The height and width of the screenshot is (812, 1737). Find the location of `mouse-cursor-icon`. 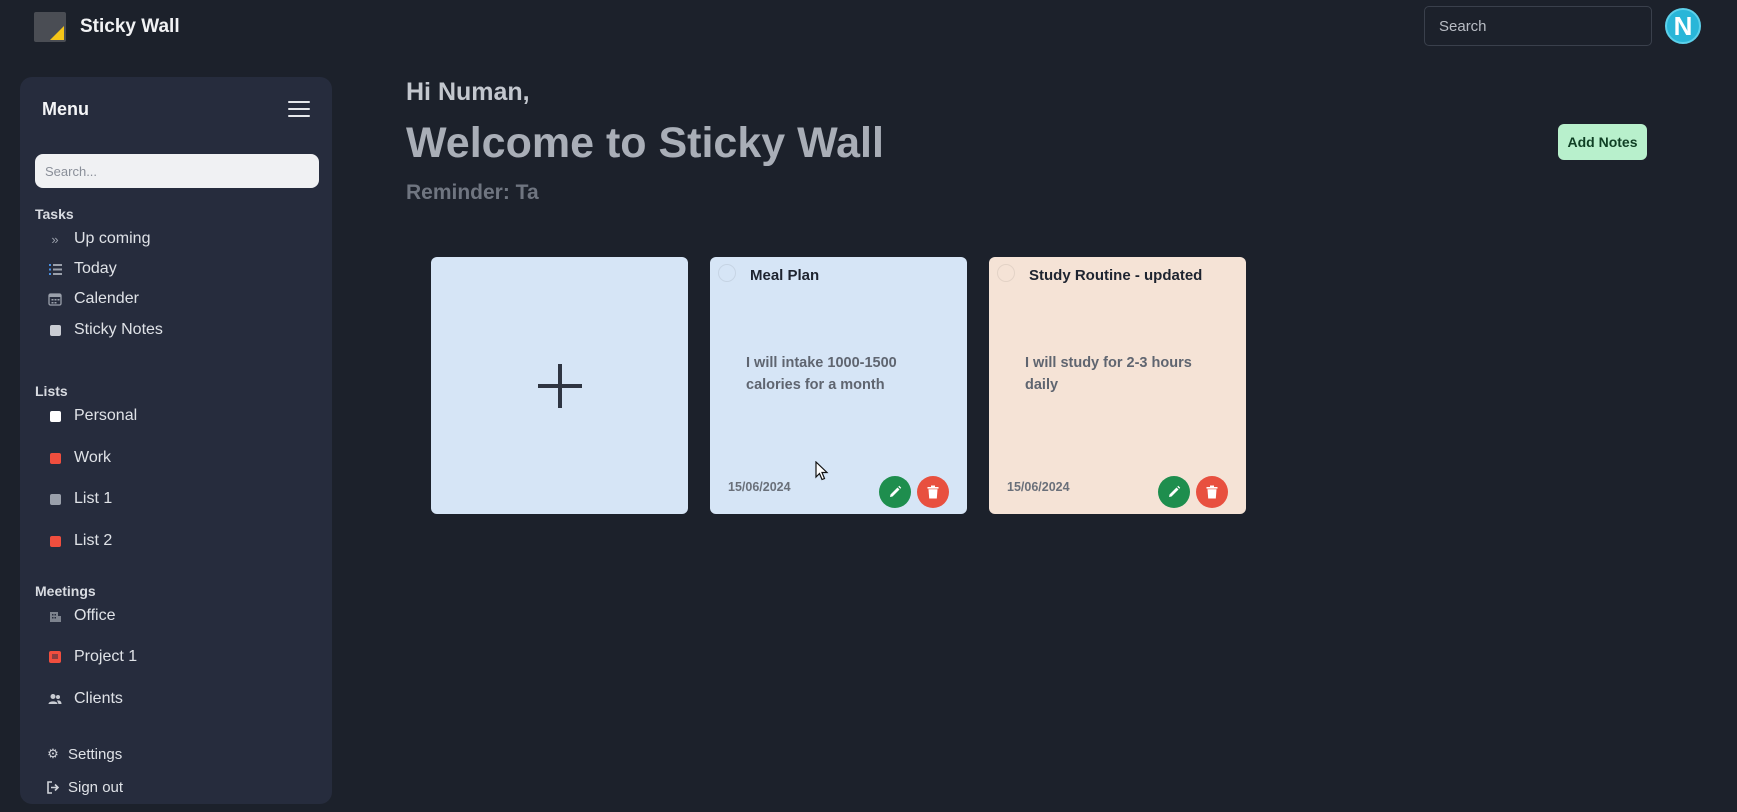

mouse-cursor-icon is located at coordinates (822, 471).